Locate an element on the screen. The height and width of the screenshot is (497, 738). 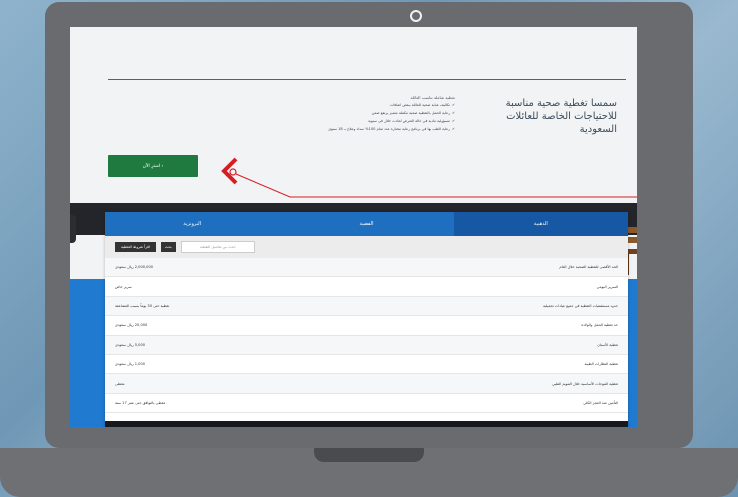
row-value: مغطى is located at coordinates (120, 383).